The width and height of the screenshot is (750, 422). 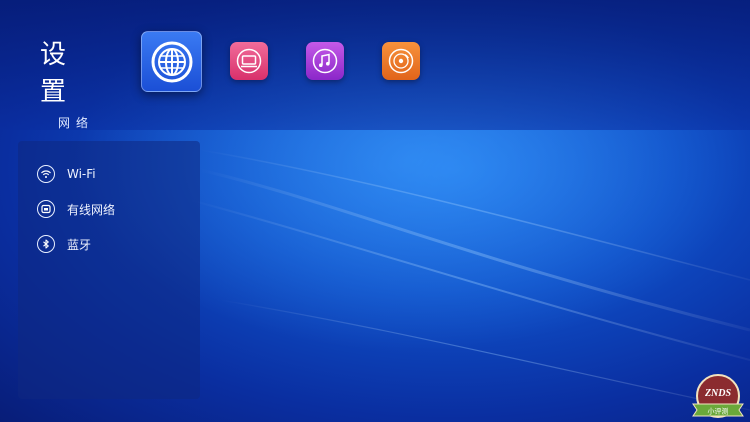 What do you see at coordinates (109, 270) in the screenshot?
I see `network-menu-panel: Wi-Fi 有线网络 蓝牙` at bounding box center [109, 270].